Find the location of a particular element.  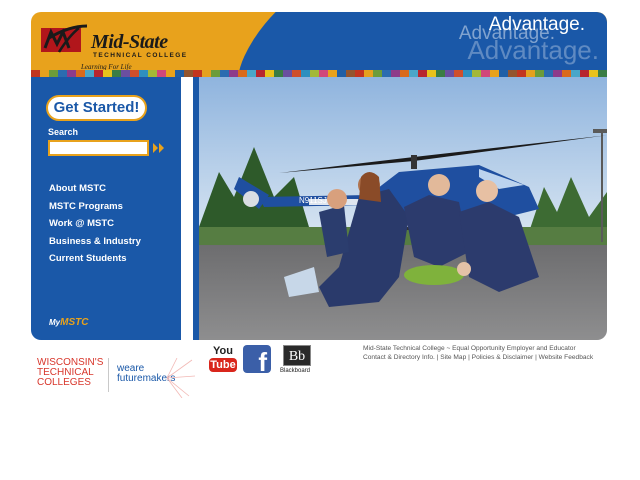

blackboard-icon: Bb Blackboard is located at coordinates (297, 361).